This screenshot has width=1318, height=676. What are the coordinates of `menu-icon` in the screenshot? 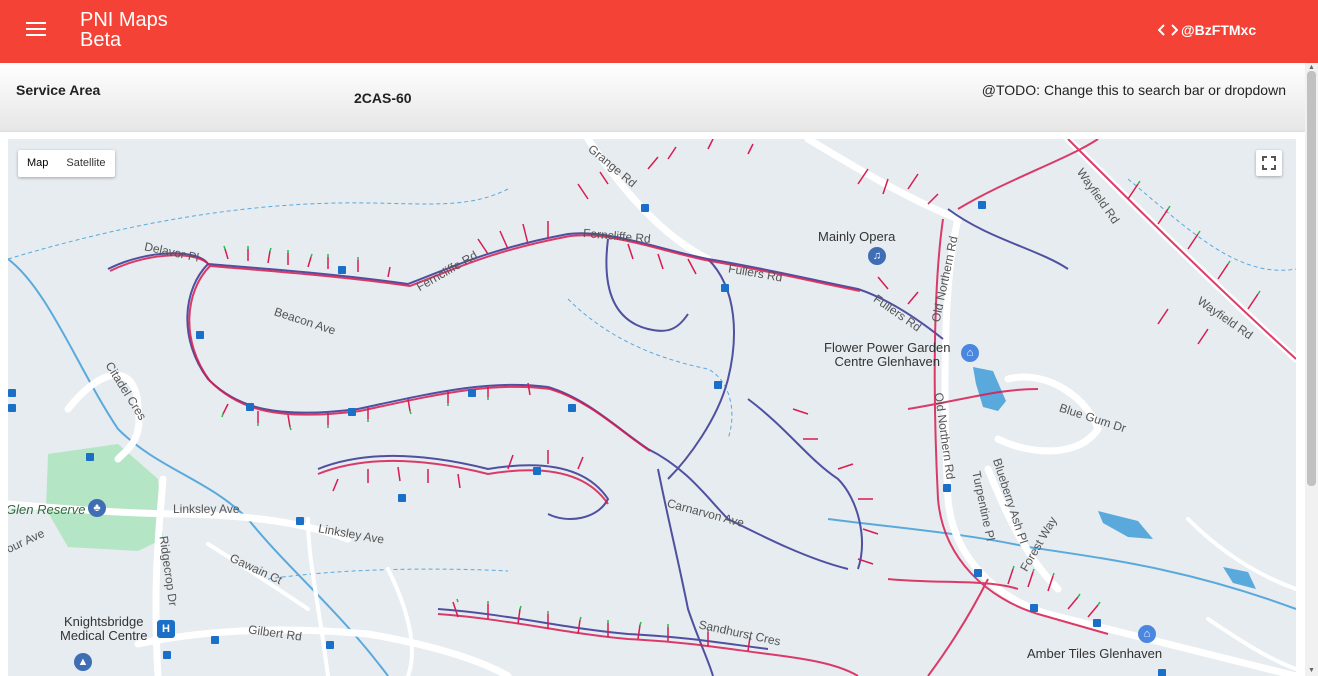 It's located at (36, 30).